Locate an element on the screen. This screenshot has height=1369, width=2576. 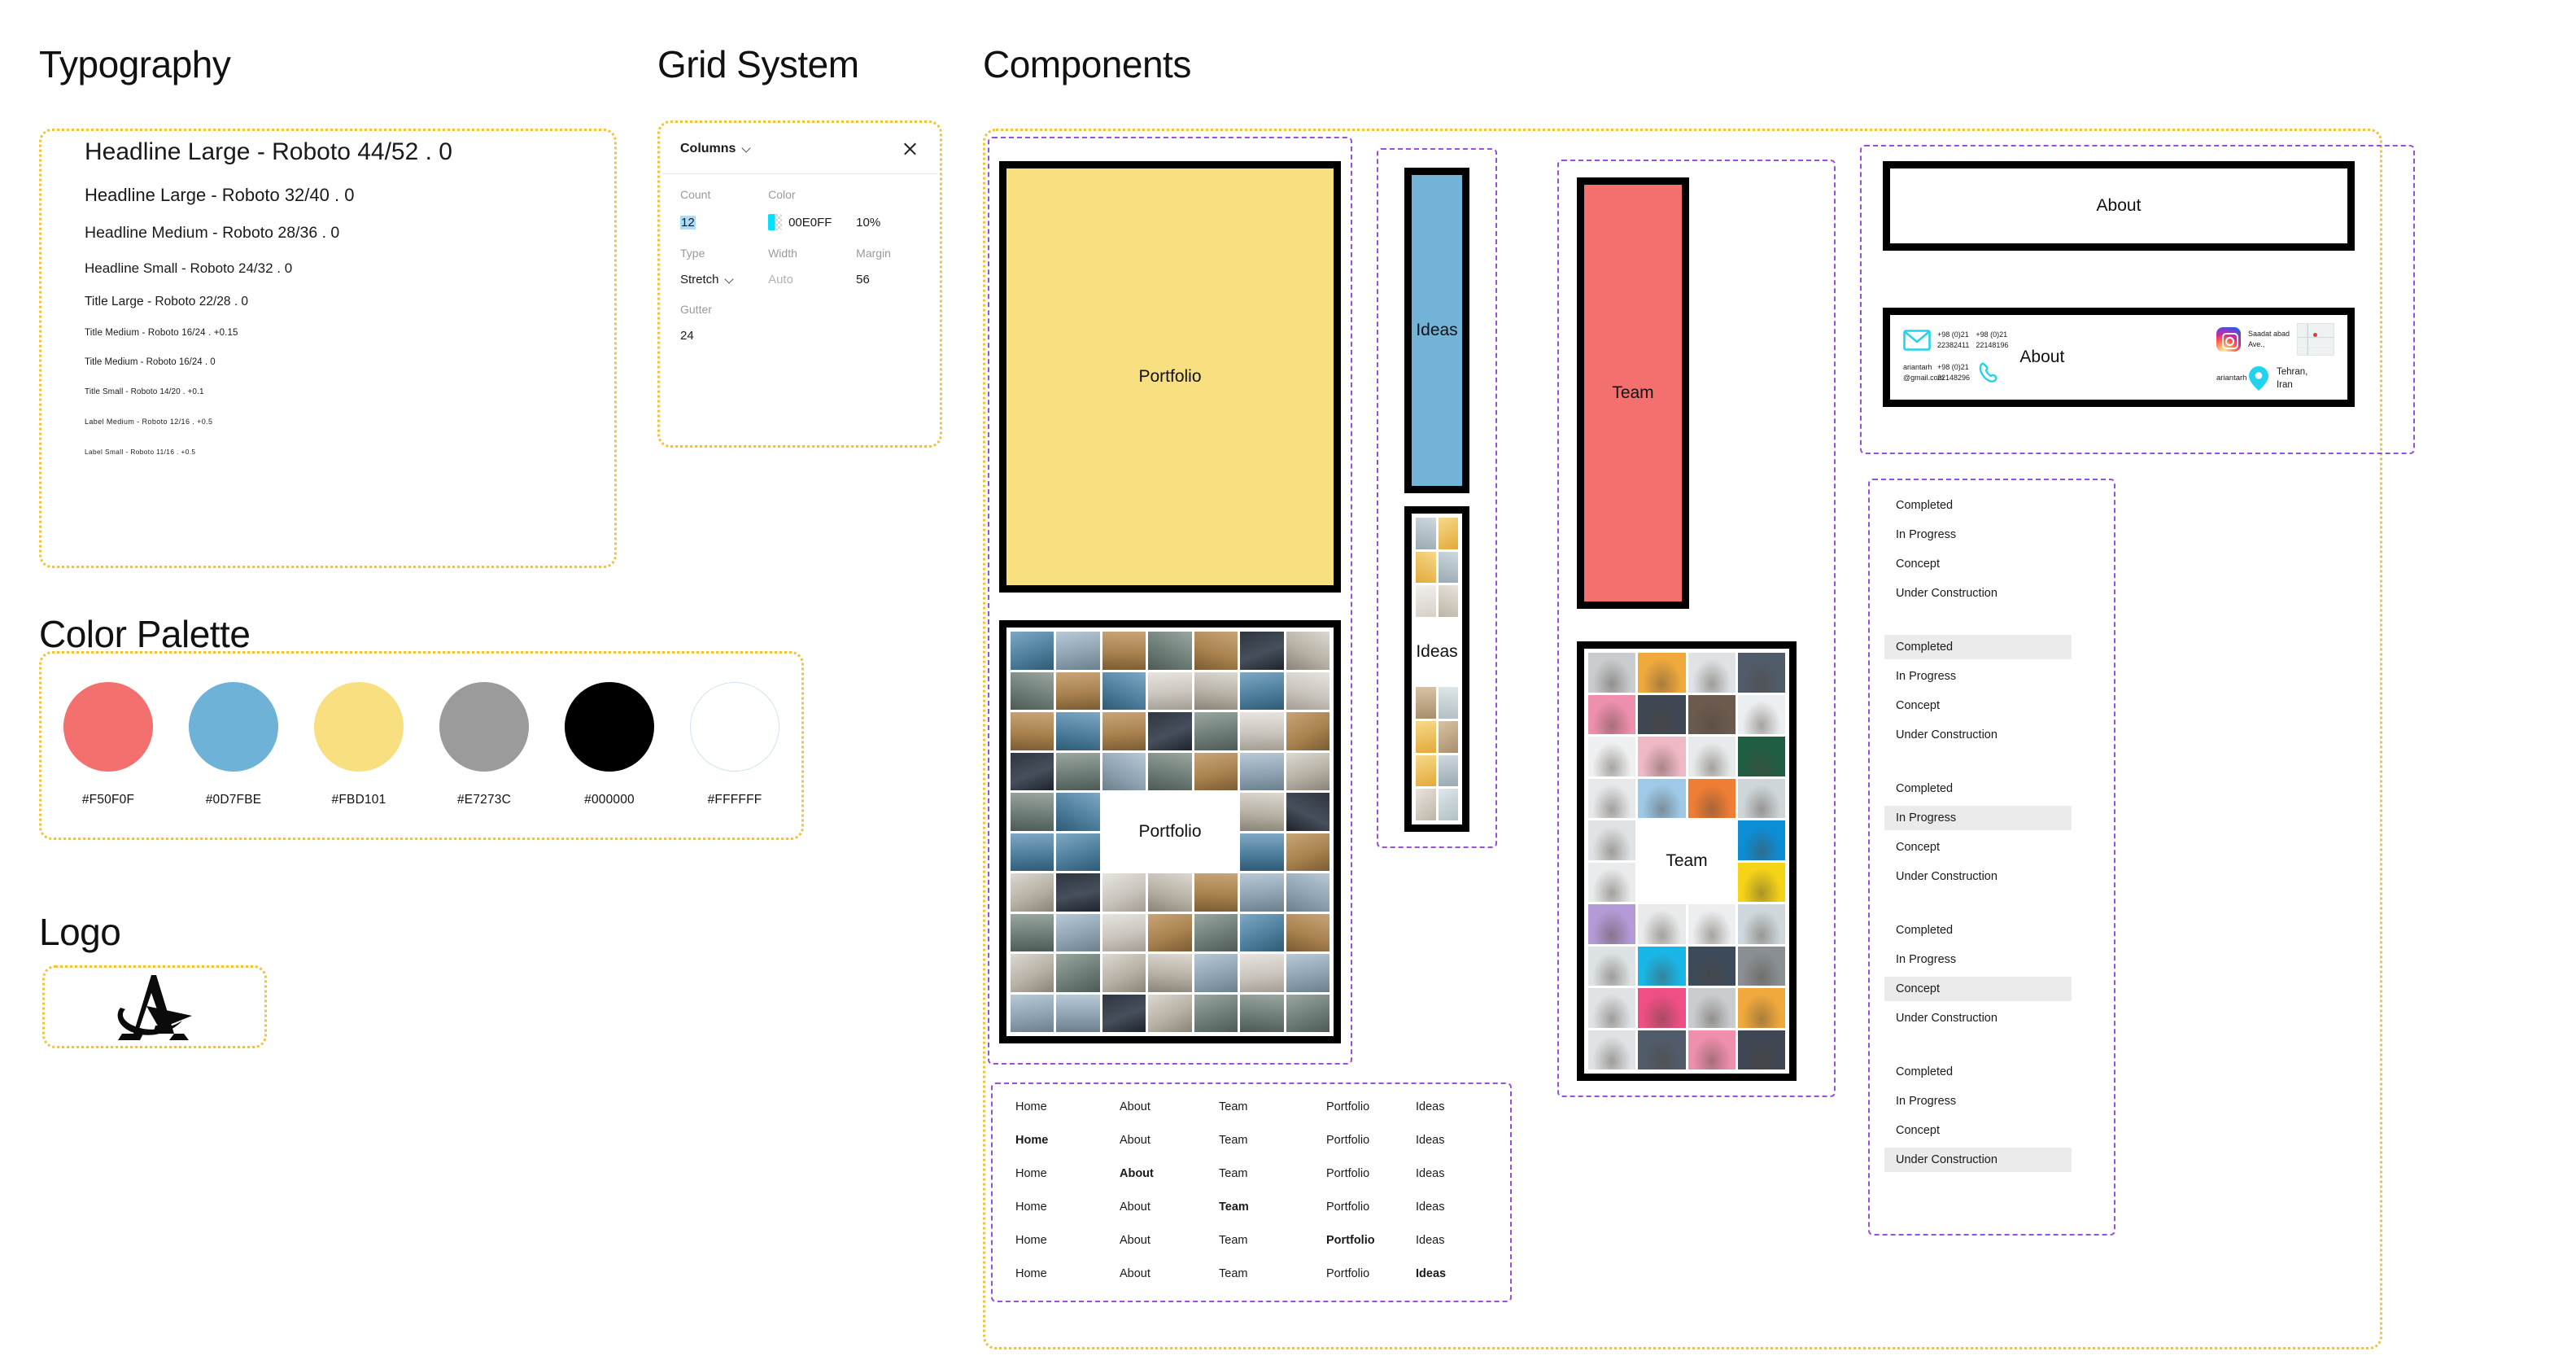
color-swatch-item: #FBD101 is located at coordinates (359, 744).